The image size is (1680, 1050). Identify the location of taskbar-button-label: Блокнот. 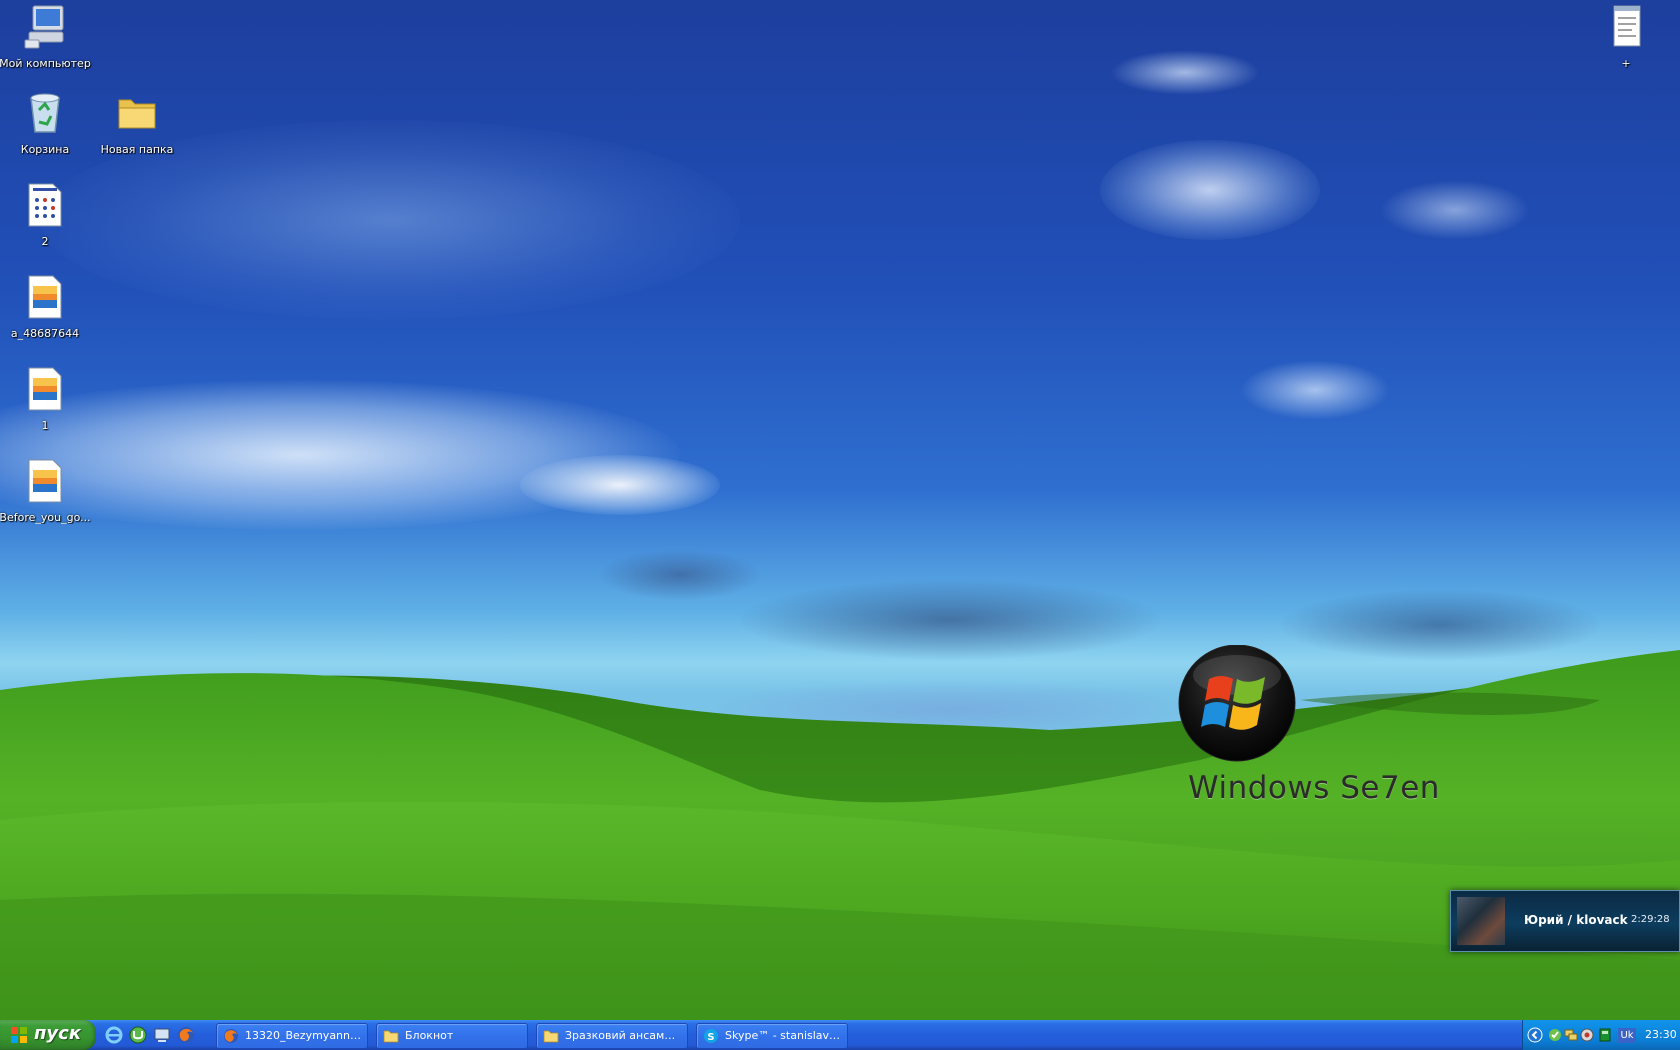
(429, 1035).